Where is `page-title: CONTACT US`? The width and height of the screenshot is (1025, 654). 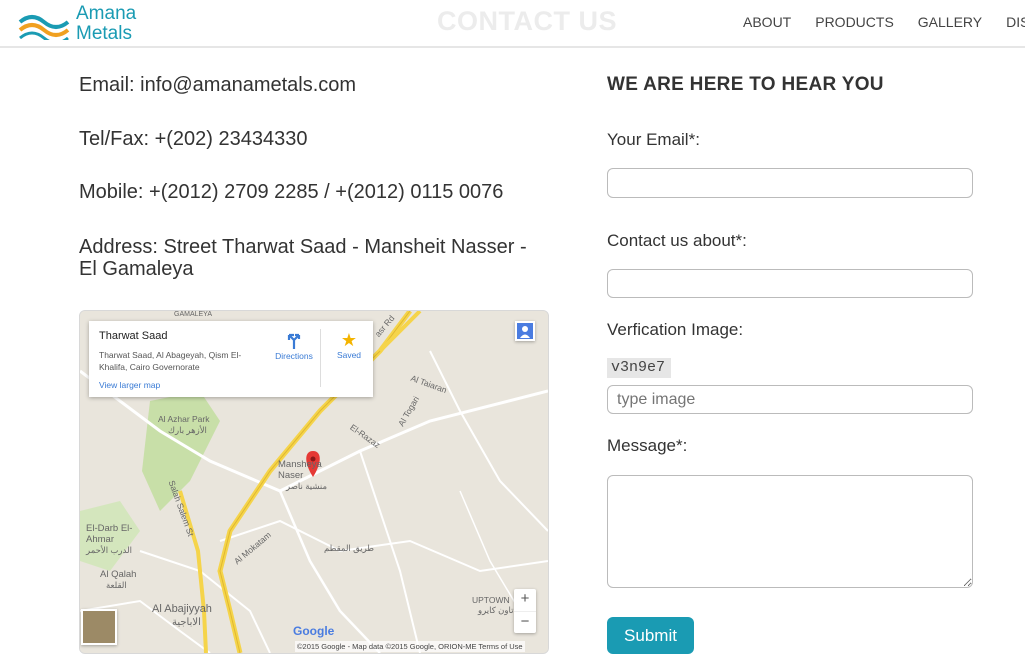
page-title: CONTACT US is located at coordinates (527, 21).